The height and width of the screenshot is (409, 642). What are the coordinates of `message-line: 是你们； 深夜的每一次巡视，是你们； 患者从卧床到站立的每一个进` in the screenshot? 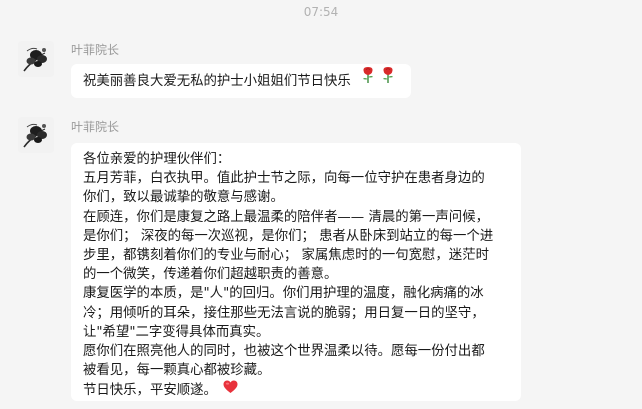 It's located at (288, 236).